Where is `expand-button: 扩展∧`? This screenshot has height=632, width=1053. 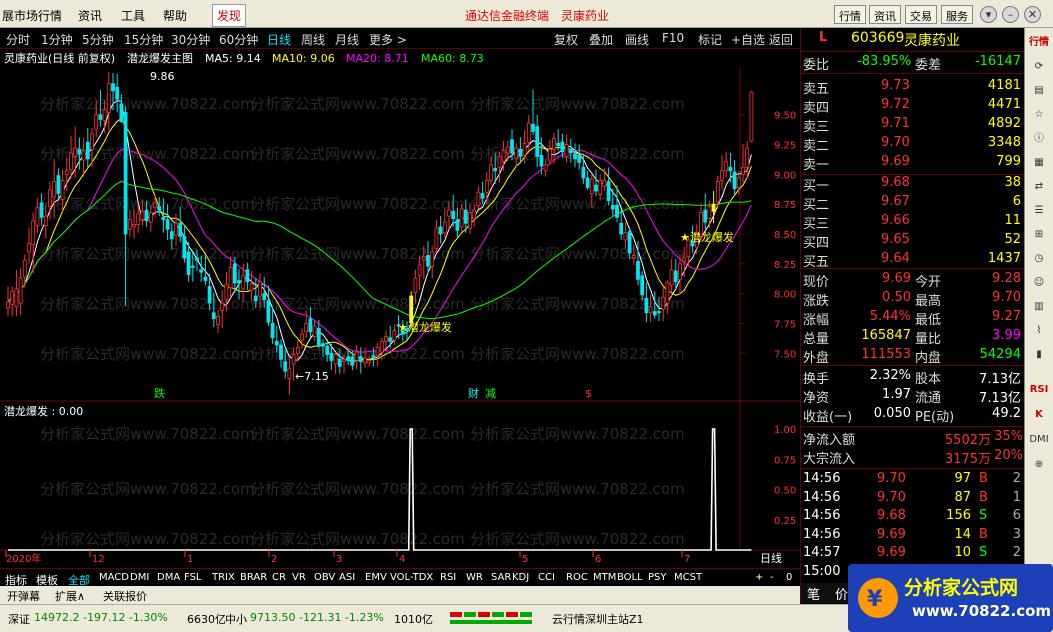 expand-button: 扩展∧ is located at coordinates (70, 596).